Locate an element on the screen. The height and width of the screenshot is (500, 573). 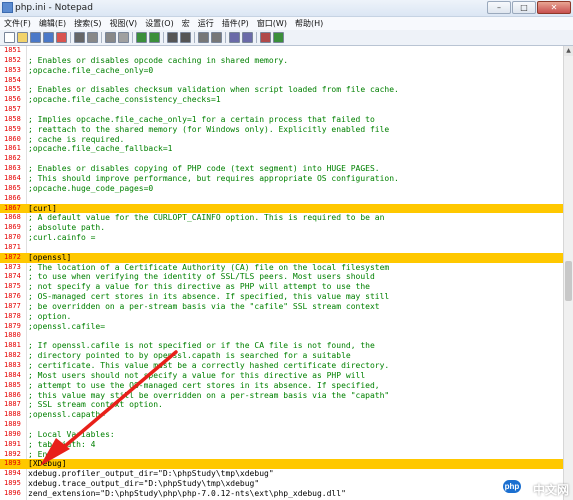
print-icon is located at coordinates (79, 37).